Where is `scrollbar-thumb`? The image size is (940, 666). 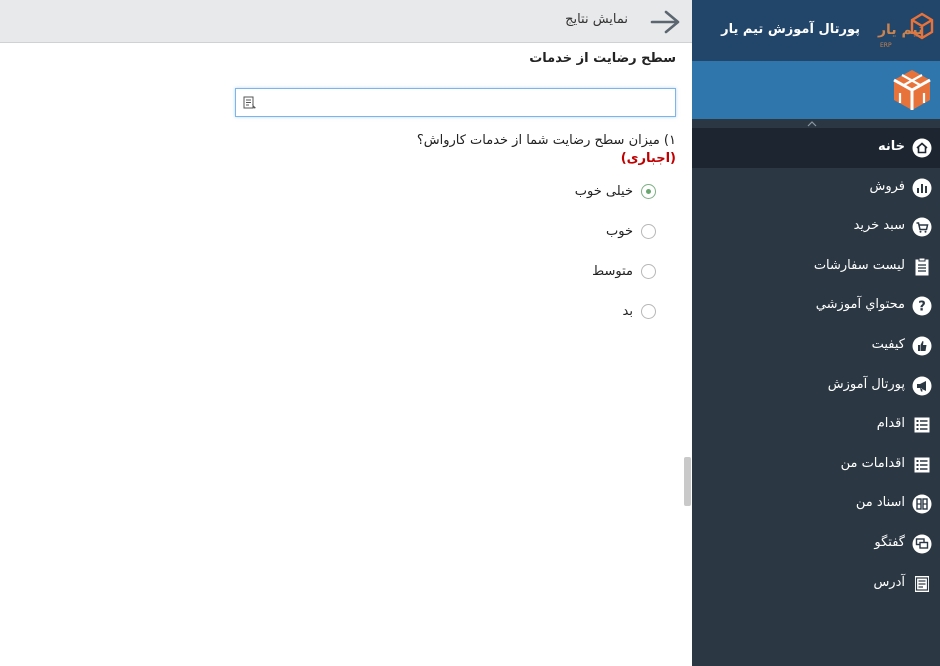 scrollbar-thumb is located at coordinates (687, 481).